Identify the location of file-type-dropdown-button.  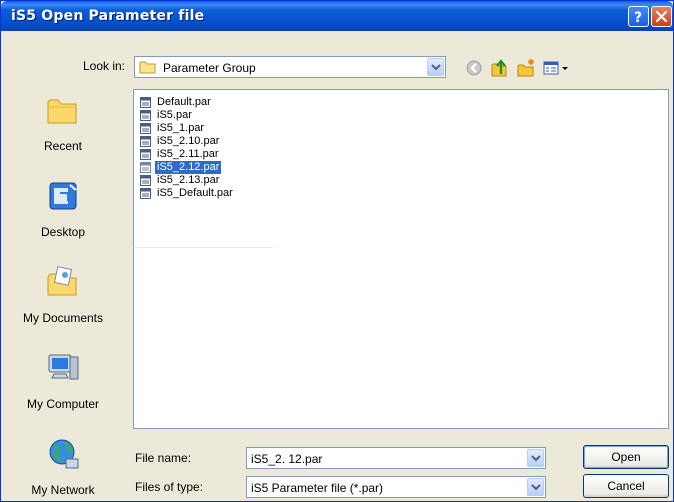
(535, 487).